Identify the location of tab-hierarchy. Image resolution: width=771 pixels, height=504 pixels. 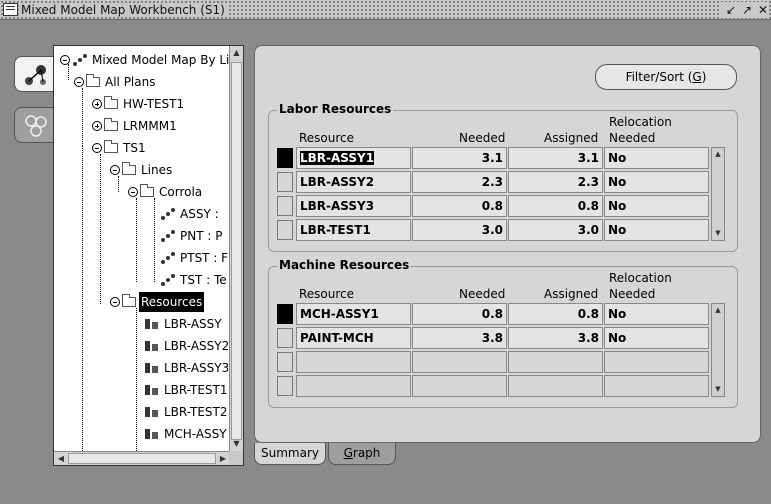
(34, 74).